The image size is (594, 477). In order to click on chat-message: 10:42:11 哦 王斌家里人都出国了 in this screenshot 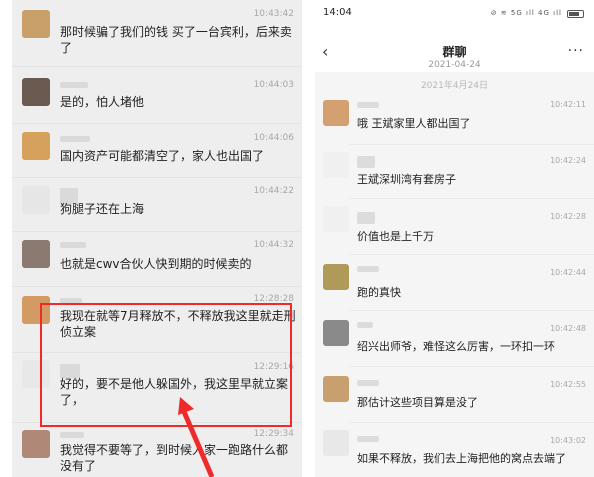, I will do `click(454, 120)`.